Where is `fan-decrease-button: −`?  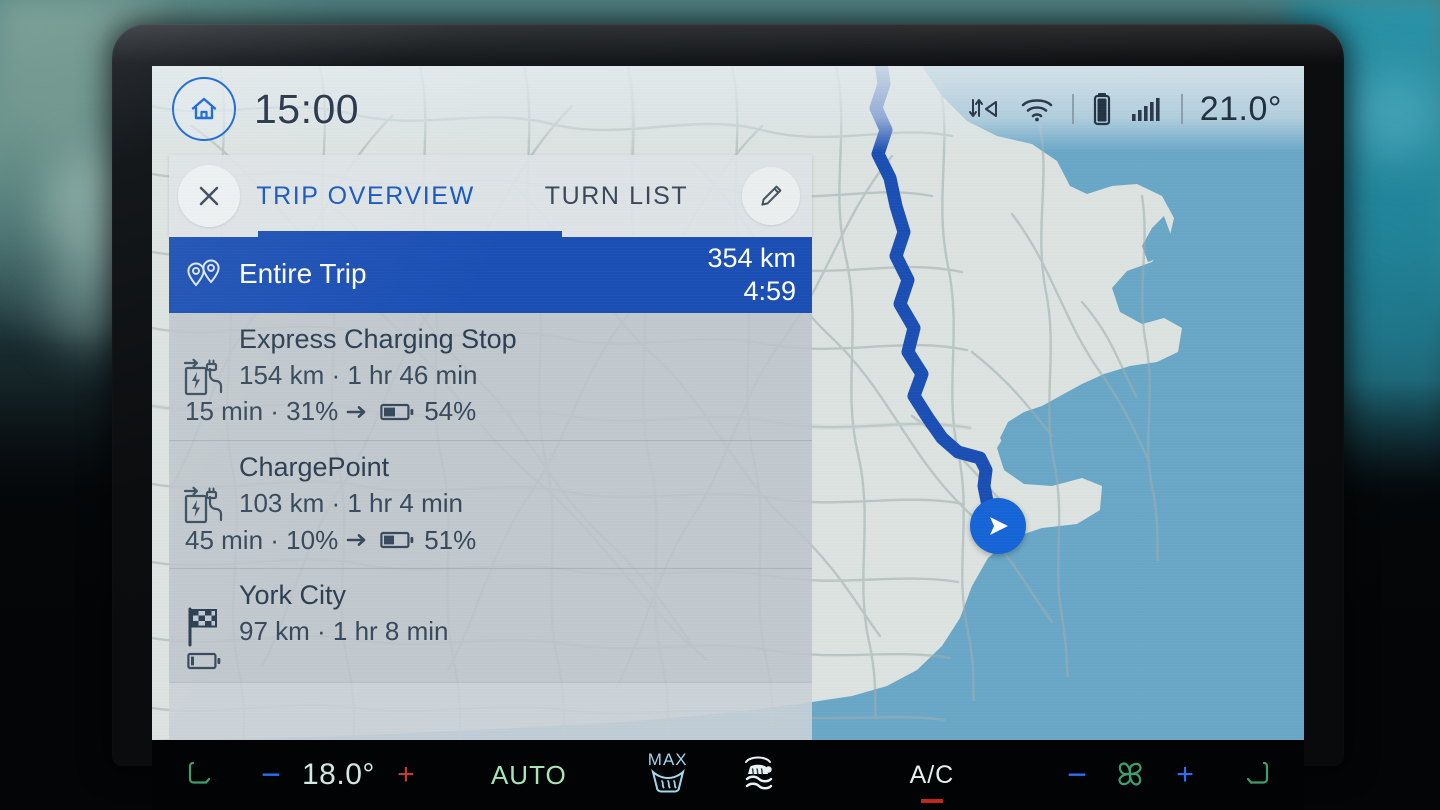
fan-decrease-button: − is located at coordinates (1077, 775).